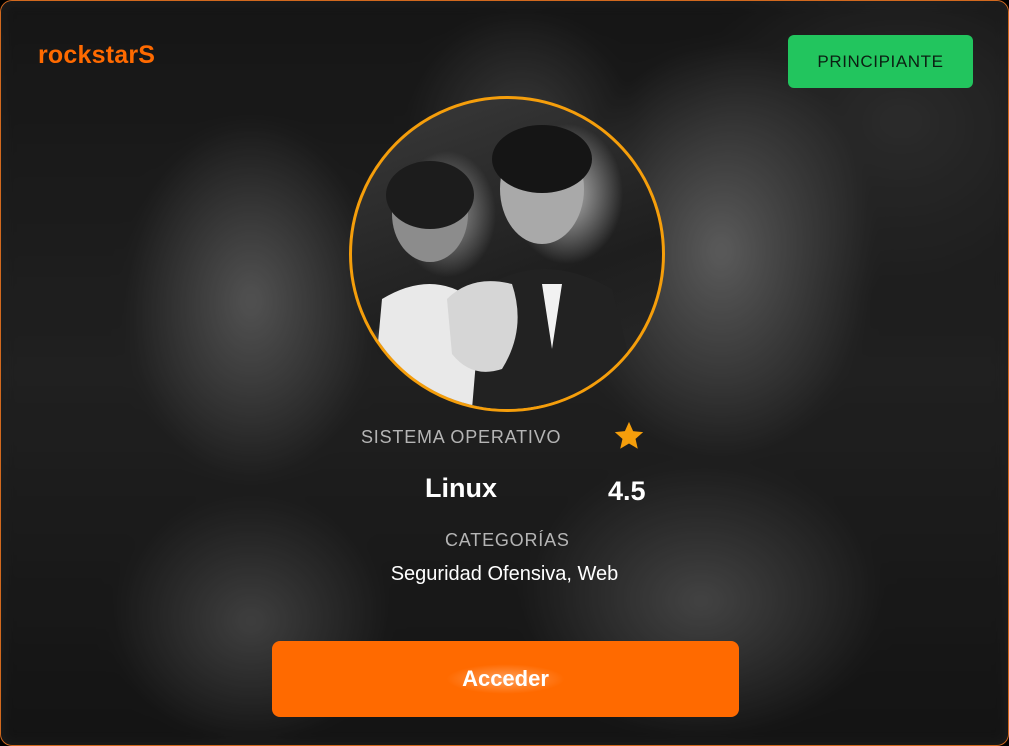 The width and height of the screenshot is (1009, 746). Describe the element at coordinates (96, 55) in the screenshot. I see `author-name: rockstarS` at that location.